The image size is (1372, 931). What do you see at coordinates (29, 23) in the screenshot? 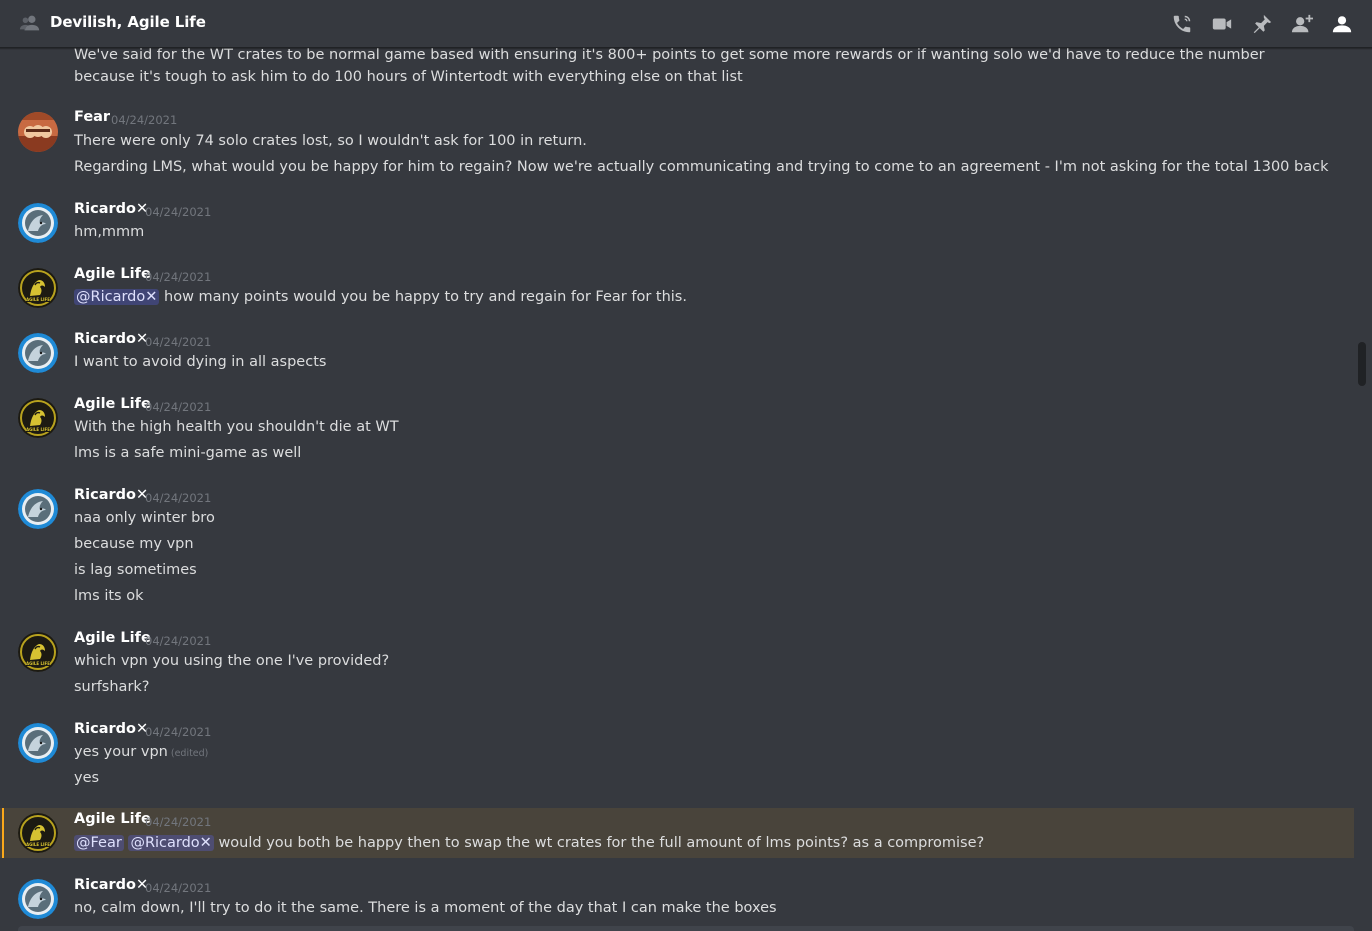
I see `group-dm-icon` at bounding box center [29, 23].